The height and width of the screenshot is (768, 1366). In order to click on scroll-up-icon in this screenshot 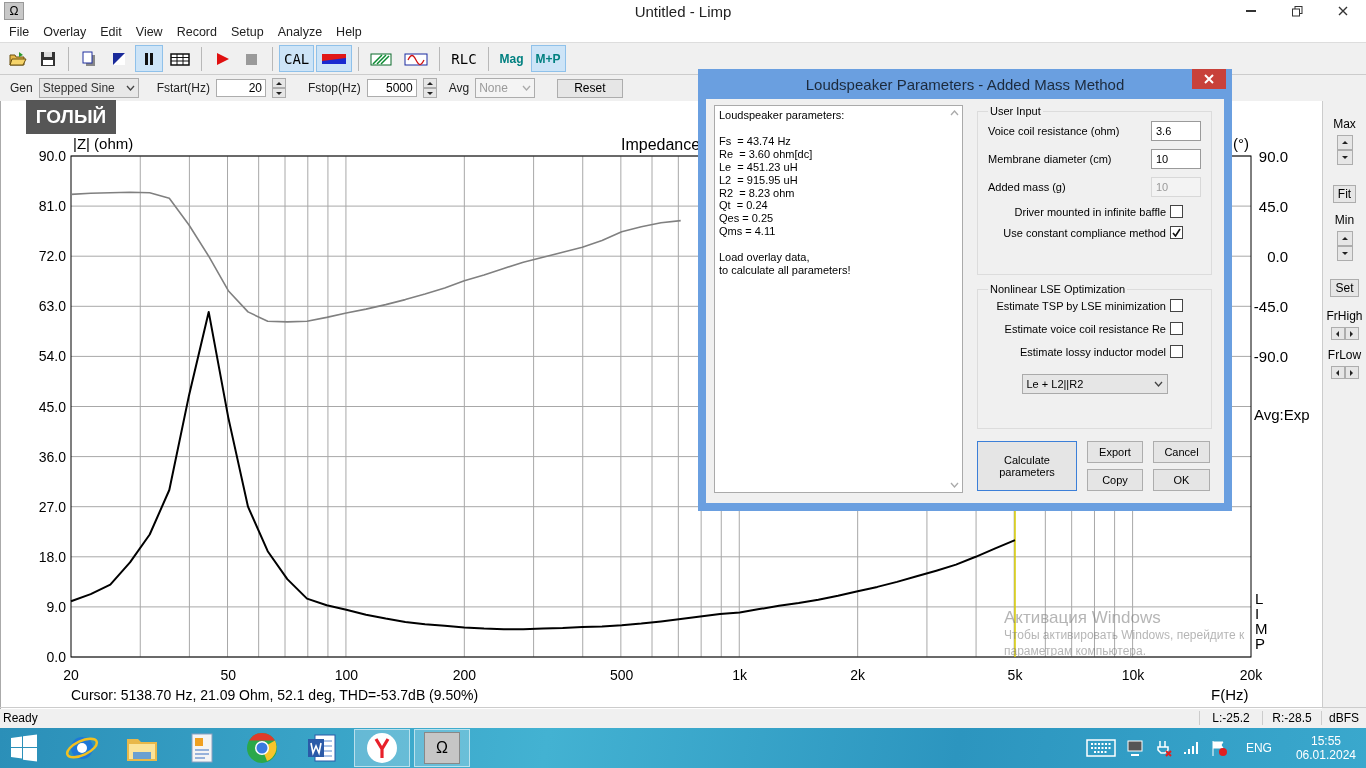, I will do `click(954, 113)`.